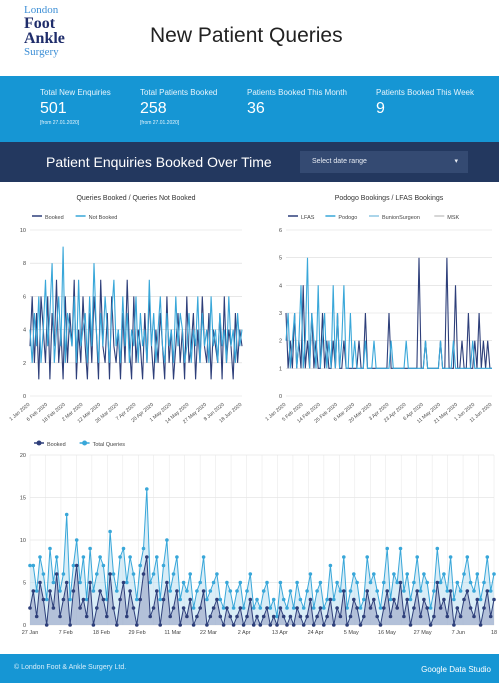 This screenshot has height=683, width=499. I want to click on kpi-value: 258, so click(153, 108).